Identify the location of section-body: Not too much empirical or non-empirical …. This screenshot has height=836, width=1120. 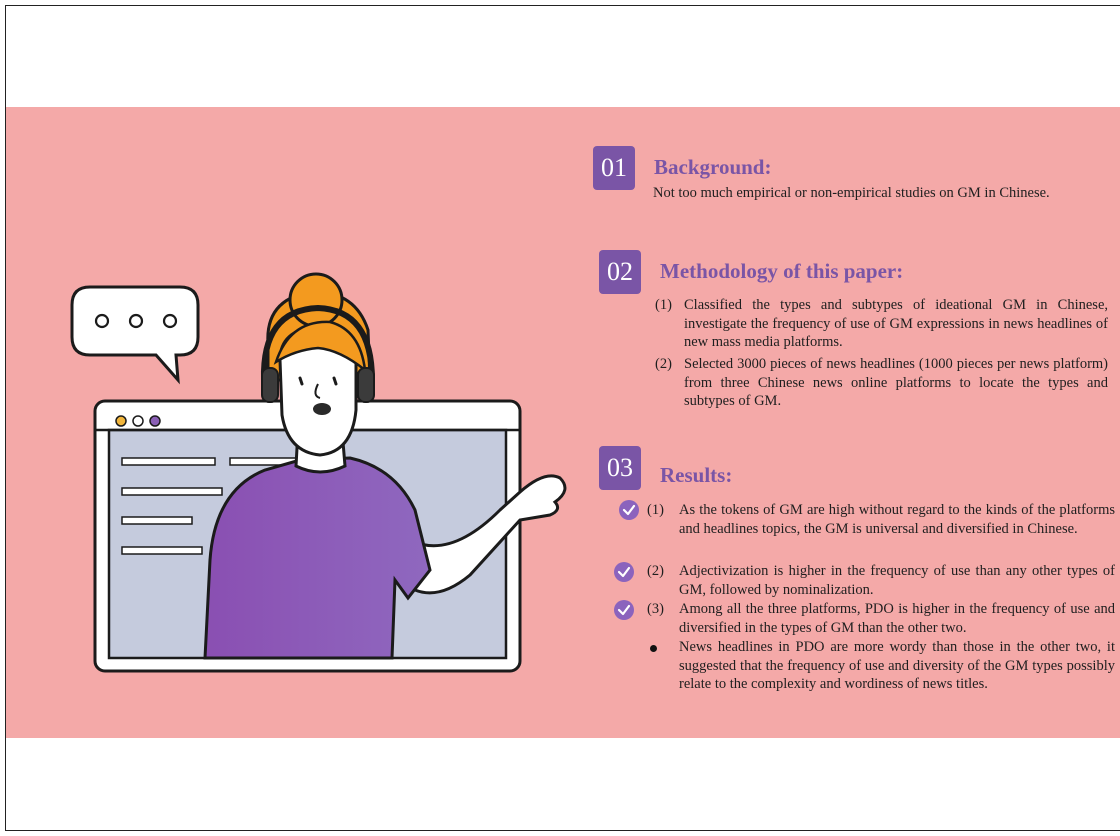
(851, 193).